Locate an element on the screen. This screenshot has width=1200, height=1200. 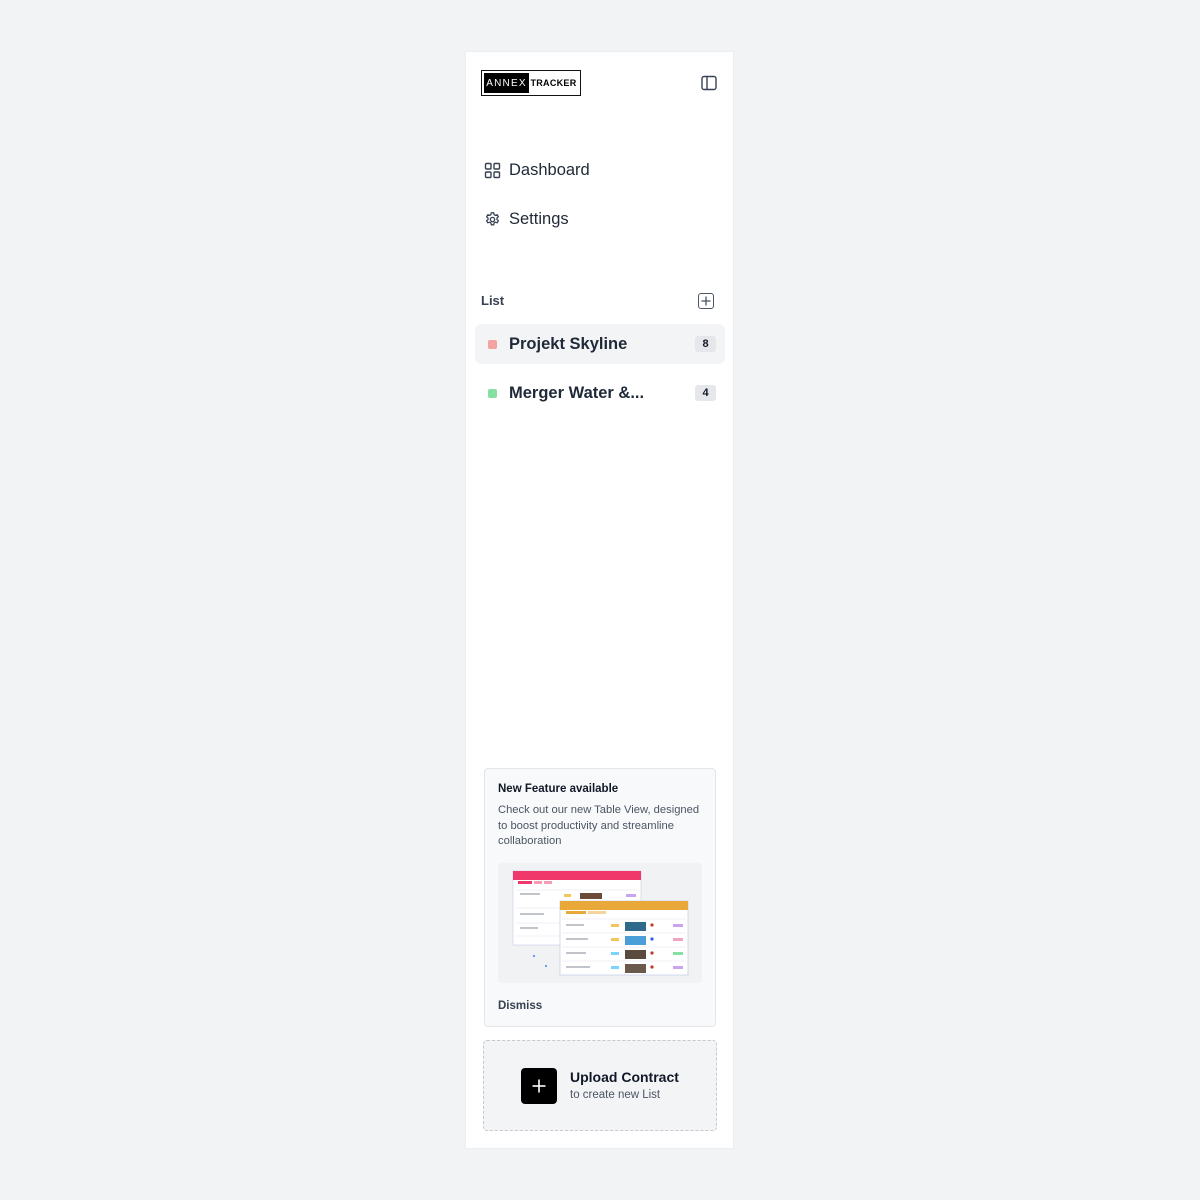
plus-icon is located at coordinates (706, 301).